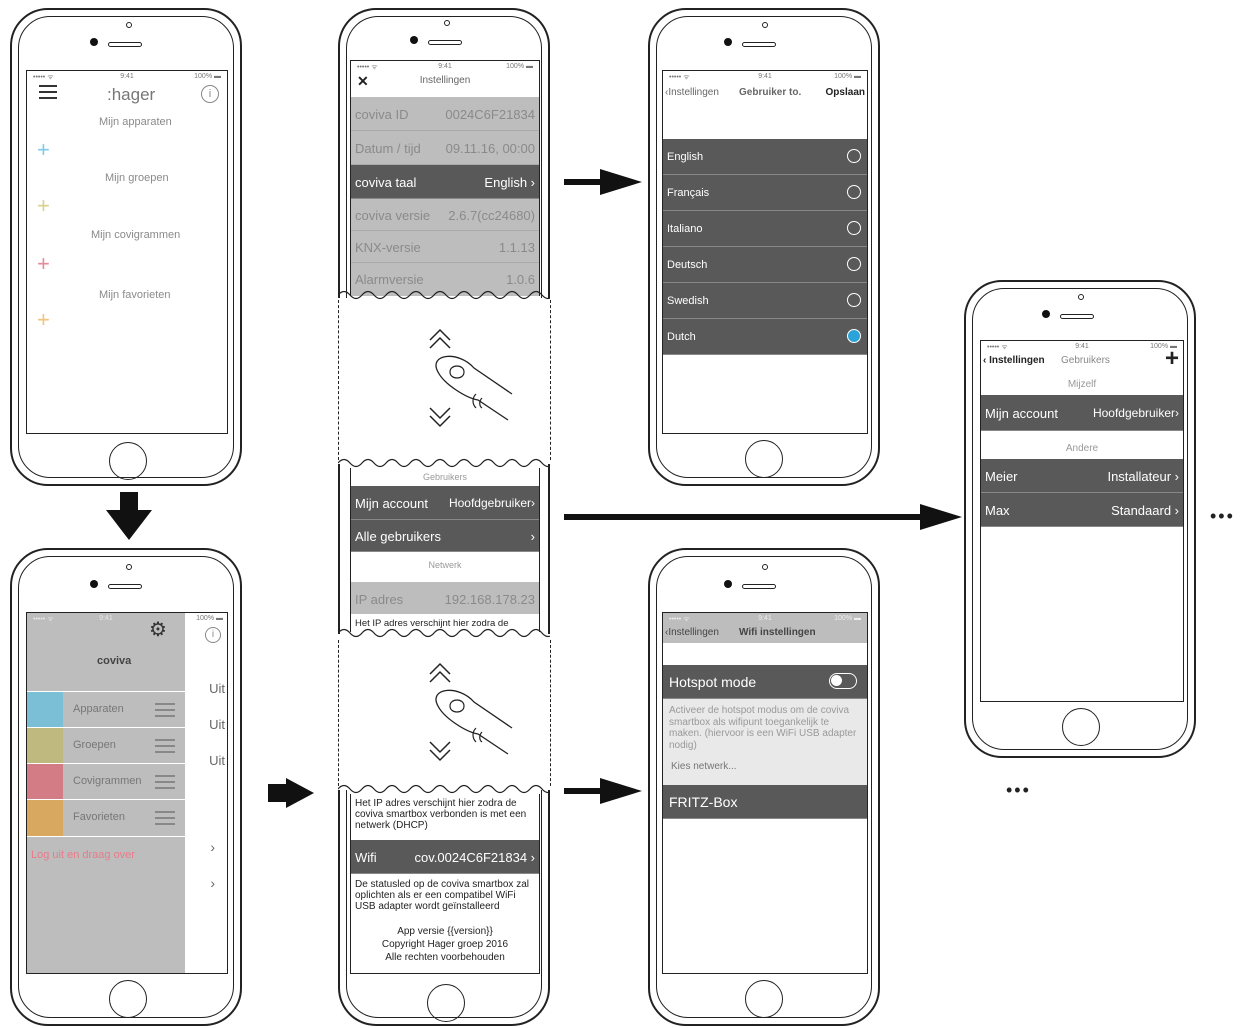  Describe the element at coordinates (445, 857) in the screenshot. I see `row-wifi: Wifi cov.0024C6F21834 ›` at that location.